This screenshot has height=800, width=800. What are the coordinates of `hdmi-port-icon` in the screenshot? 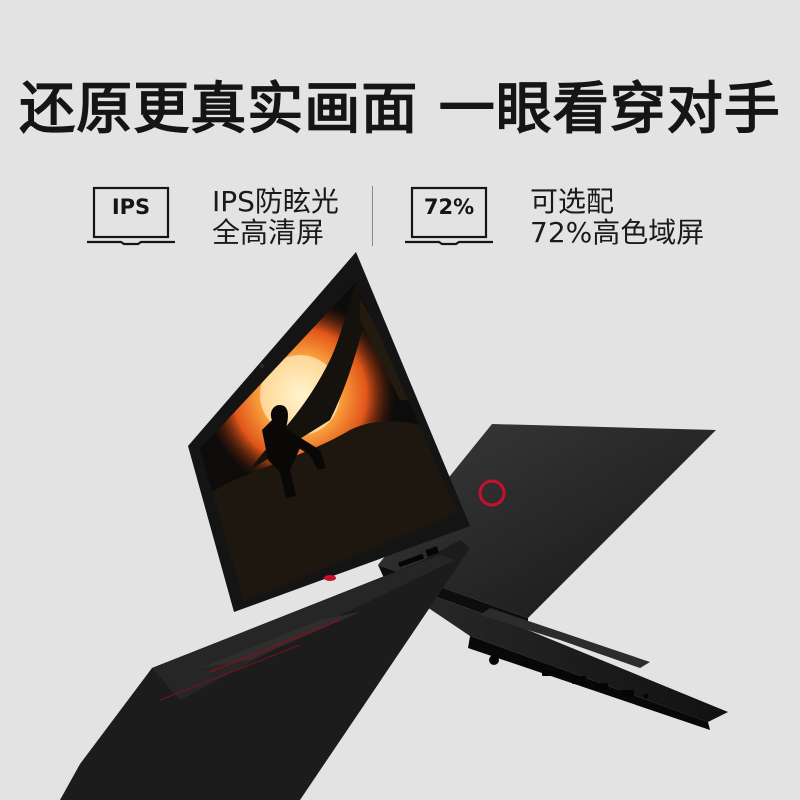 It's located at (552, 673).